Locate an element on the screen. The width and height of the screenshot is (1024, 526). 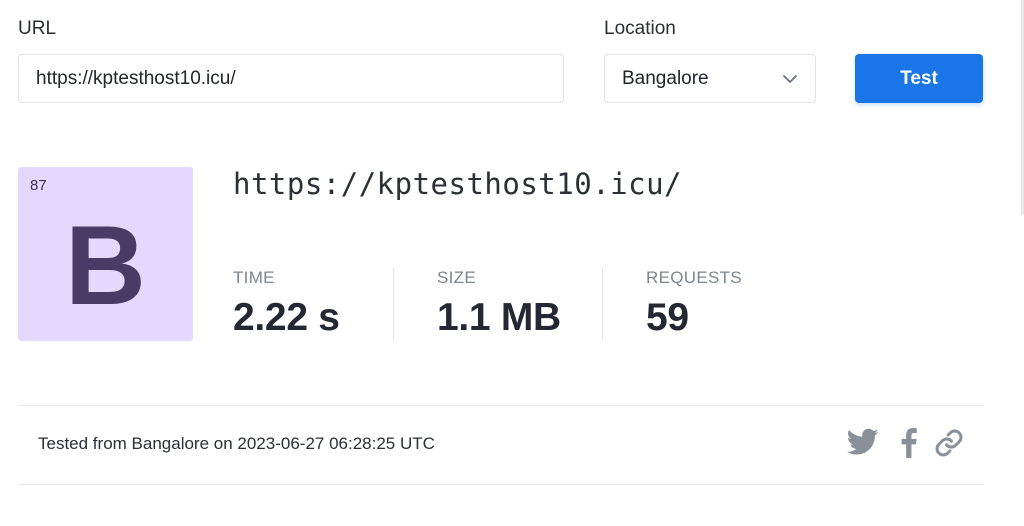
metric-time-value: 2.22 s is located at coordinates (286, 317).